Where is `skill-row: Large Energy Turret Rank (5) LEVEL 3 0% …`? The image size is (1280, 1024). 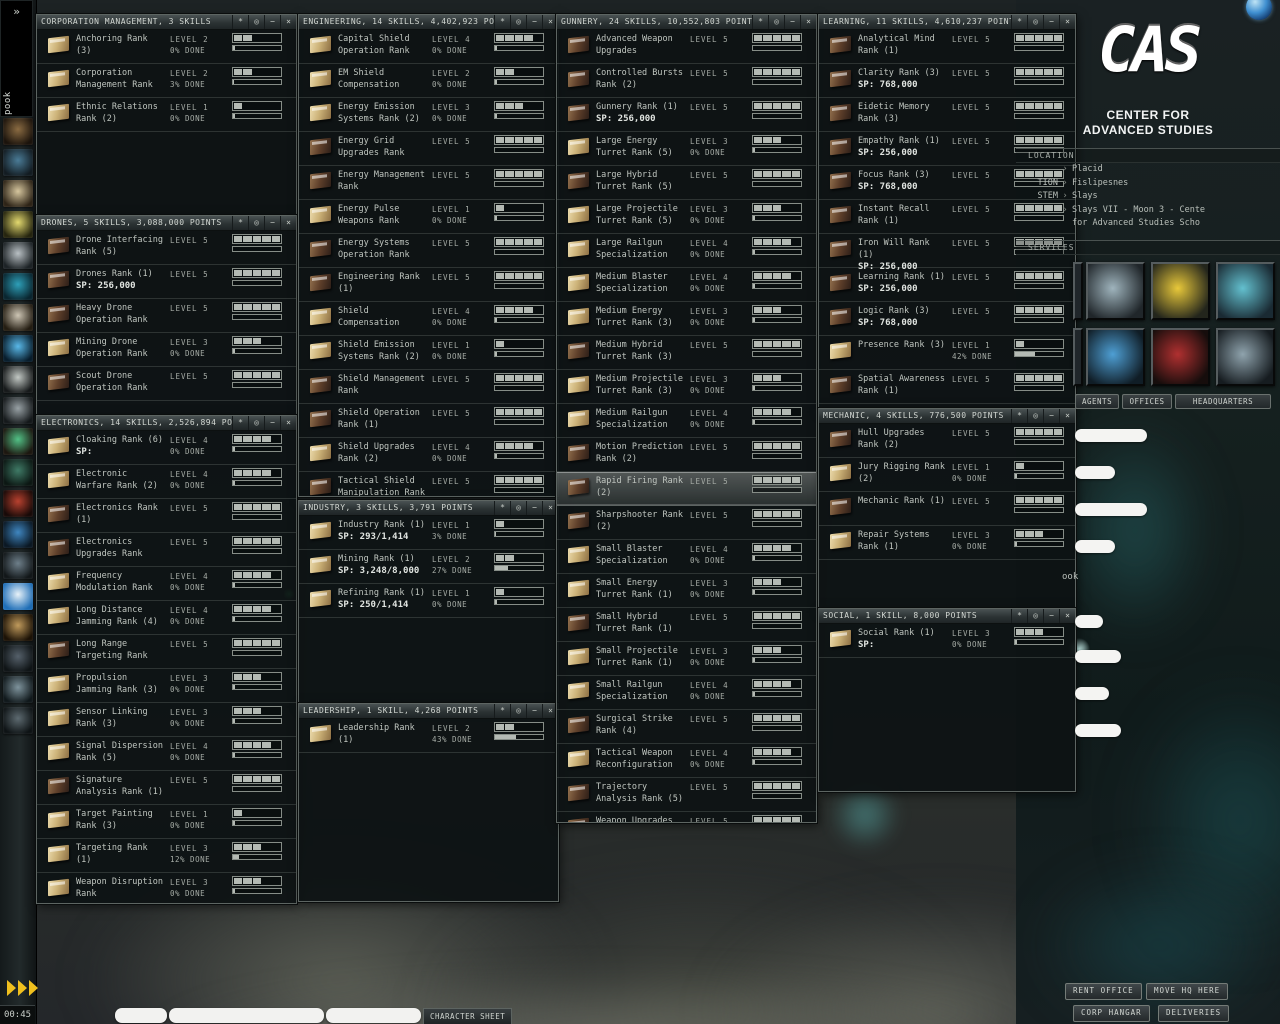
skill-row: Large Energy Turret Rank (5) LEVEL 3 0% … is located at coordinates (686, 149).